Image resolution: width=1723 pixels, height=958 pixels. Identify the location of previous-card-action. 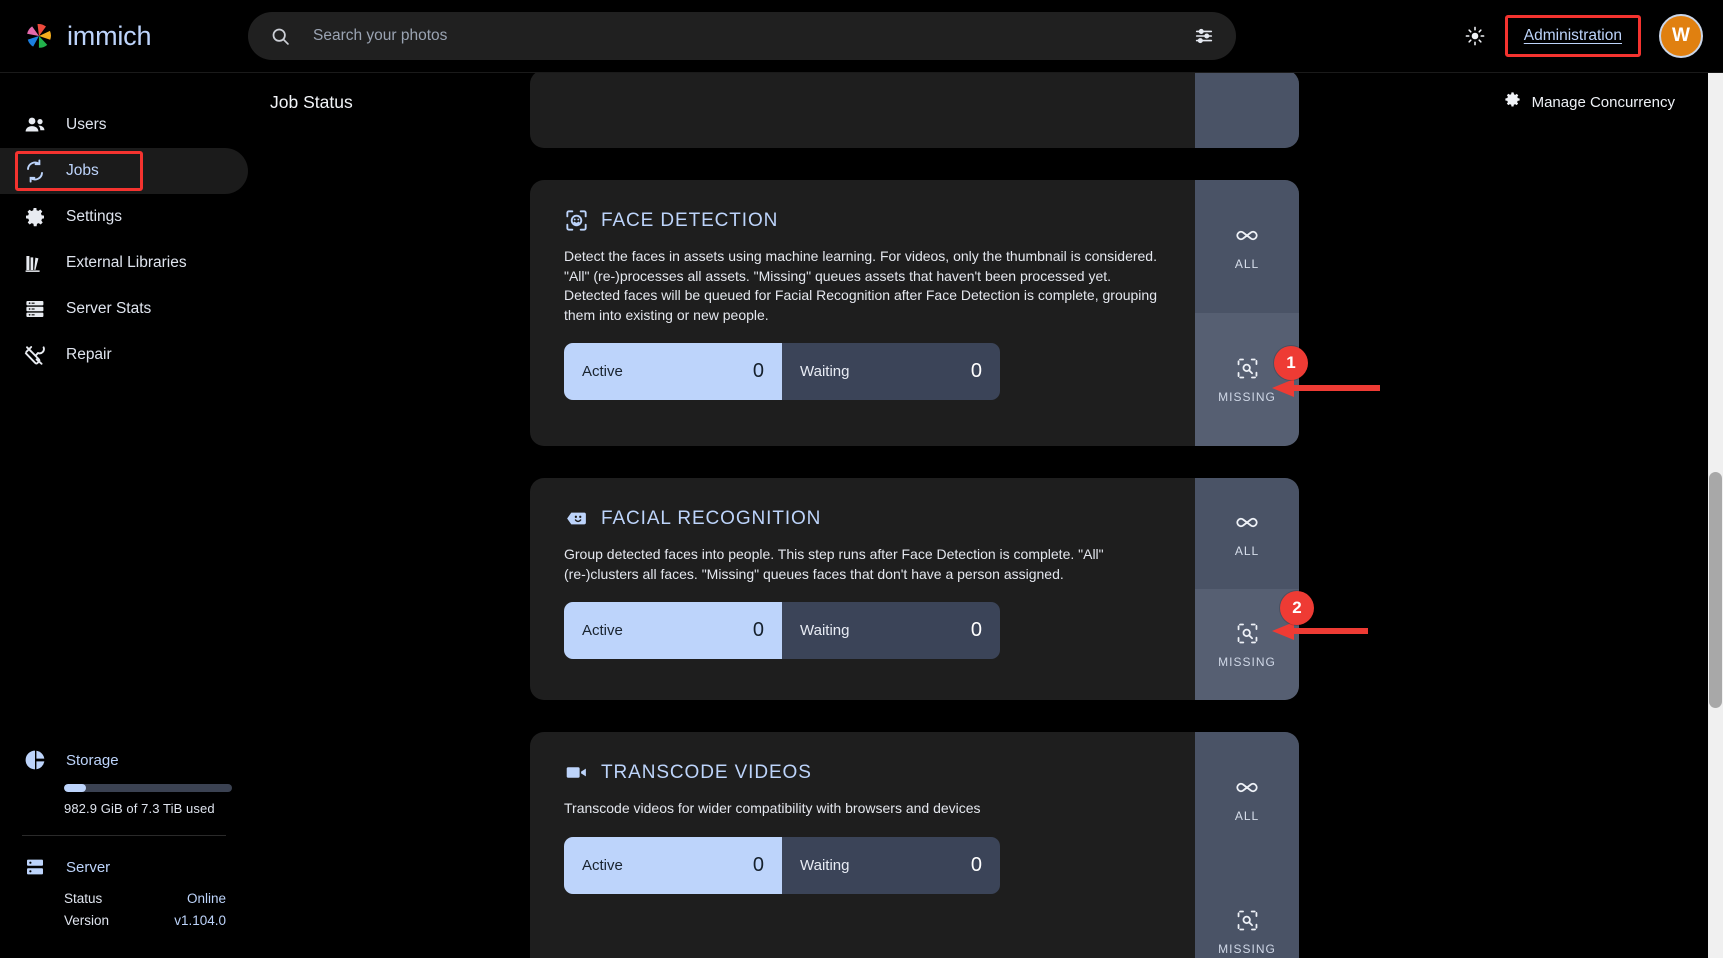
(1247, 110).